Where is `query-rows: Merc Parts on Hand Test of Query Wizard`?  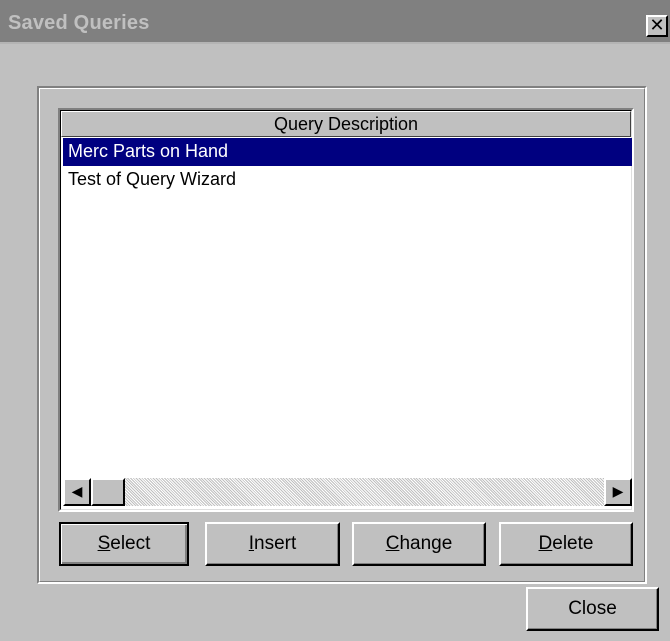 query-rows: Merc Parts on Hand Test of Query Wizard is located at coordinates (347, 166).